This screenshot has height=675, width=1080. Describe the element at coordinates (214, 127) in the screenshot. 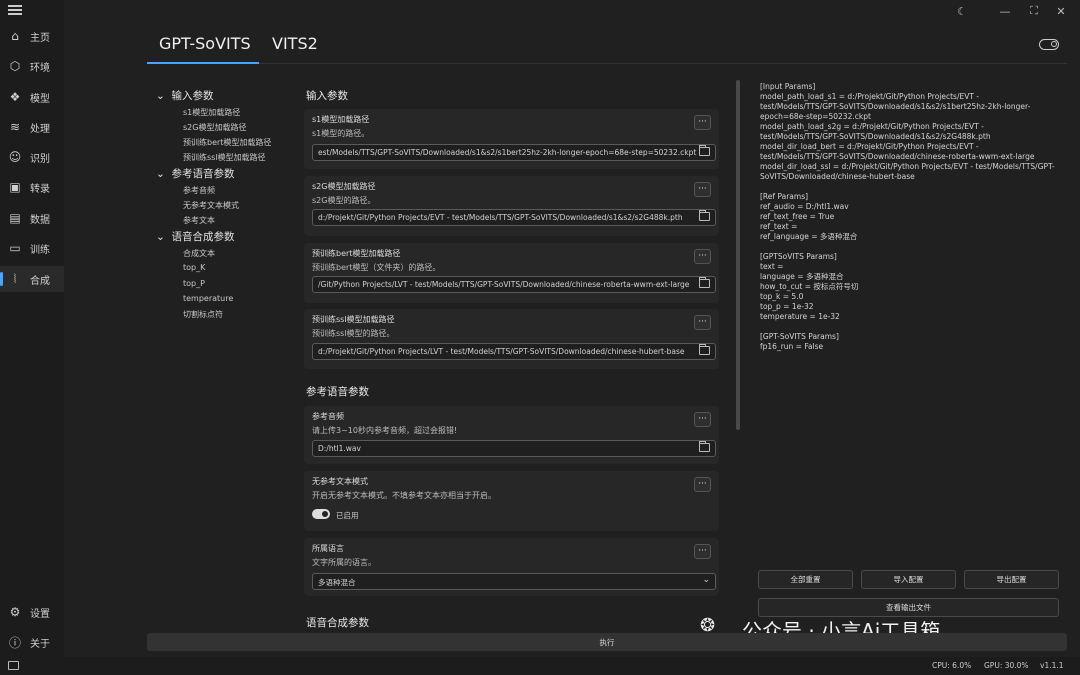

I see `tree-item: s2G模型加载路径` at that location.